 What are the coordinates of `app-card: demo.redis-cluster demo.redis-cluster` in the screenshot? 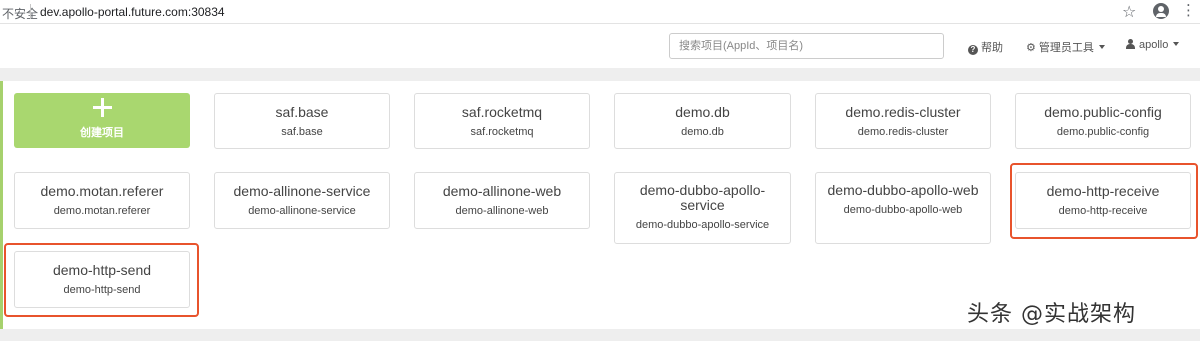 It's located at (903, 121).